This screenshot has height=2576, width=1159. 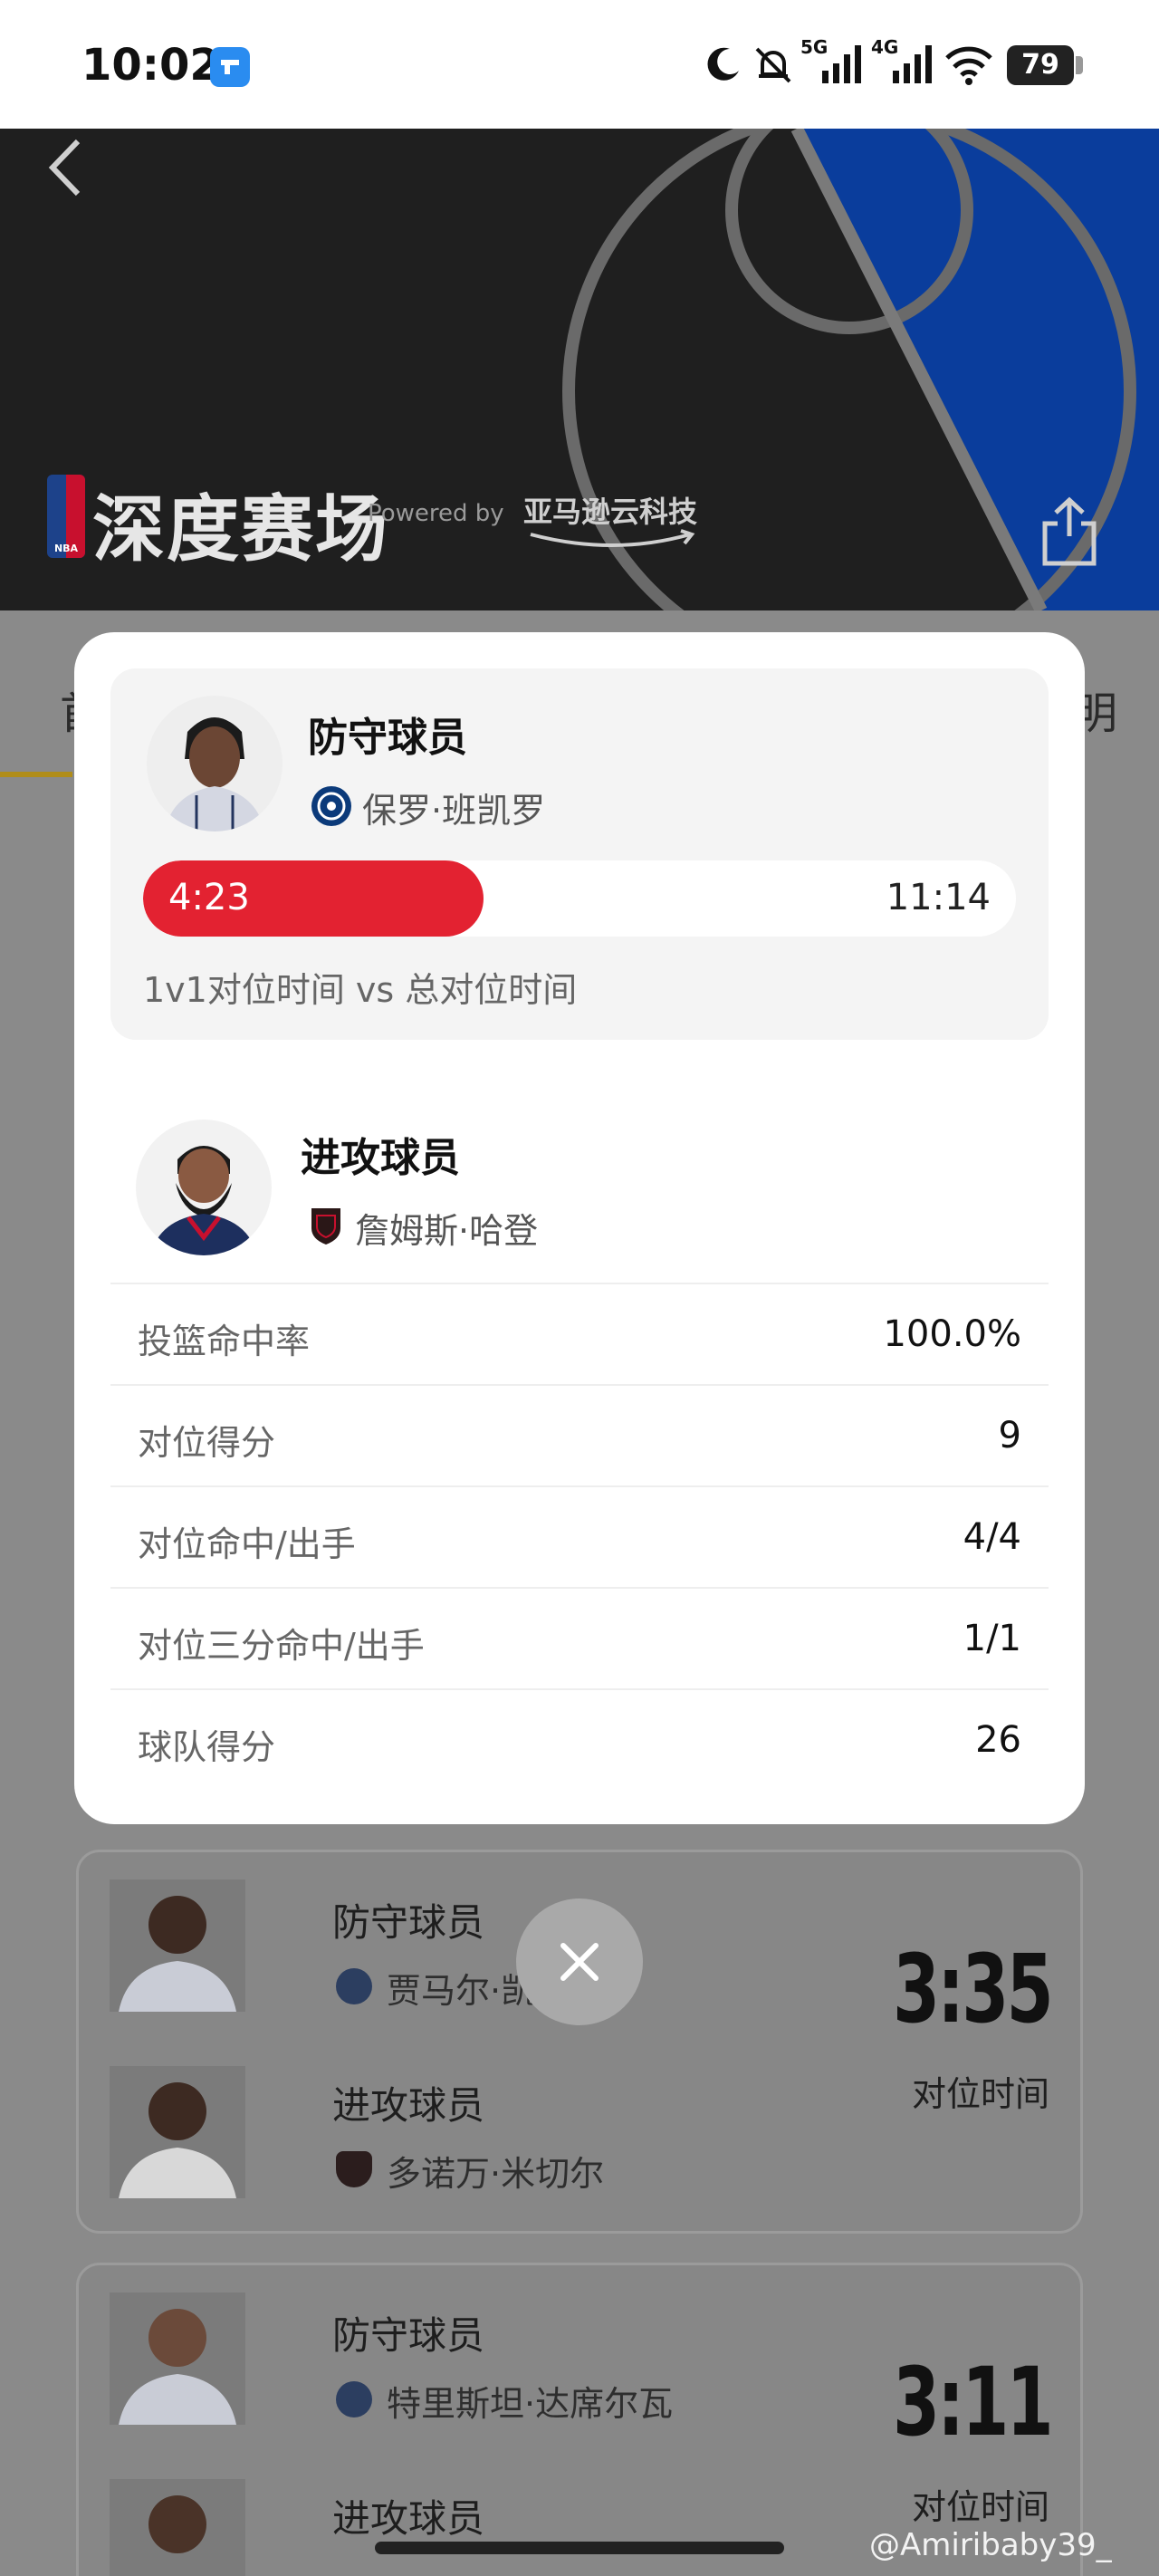 I want to click on stat-row-fgm-fga: 对位命中/出手 4/4, so click(x=579, y=1536).